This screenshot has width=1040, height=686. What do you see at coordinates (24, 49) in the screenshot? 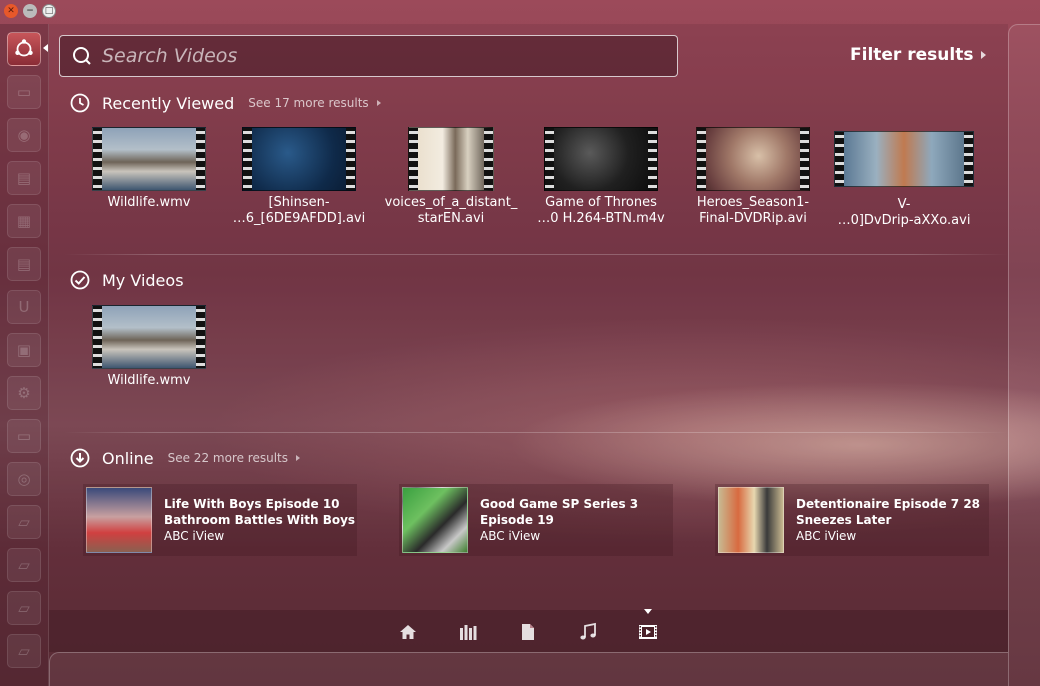
I see `ubuntu-icon` at bounding box center [24, 49].